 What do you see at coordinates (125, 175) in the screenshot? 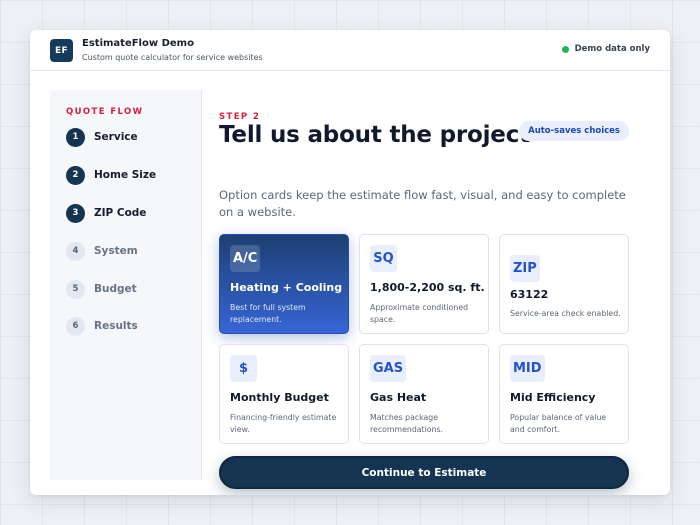
I see `step-label: Home Size` at bounding box center [125, 175].